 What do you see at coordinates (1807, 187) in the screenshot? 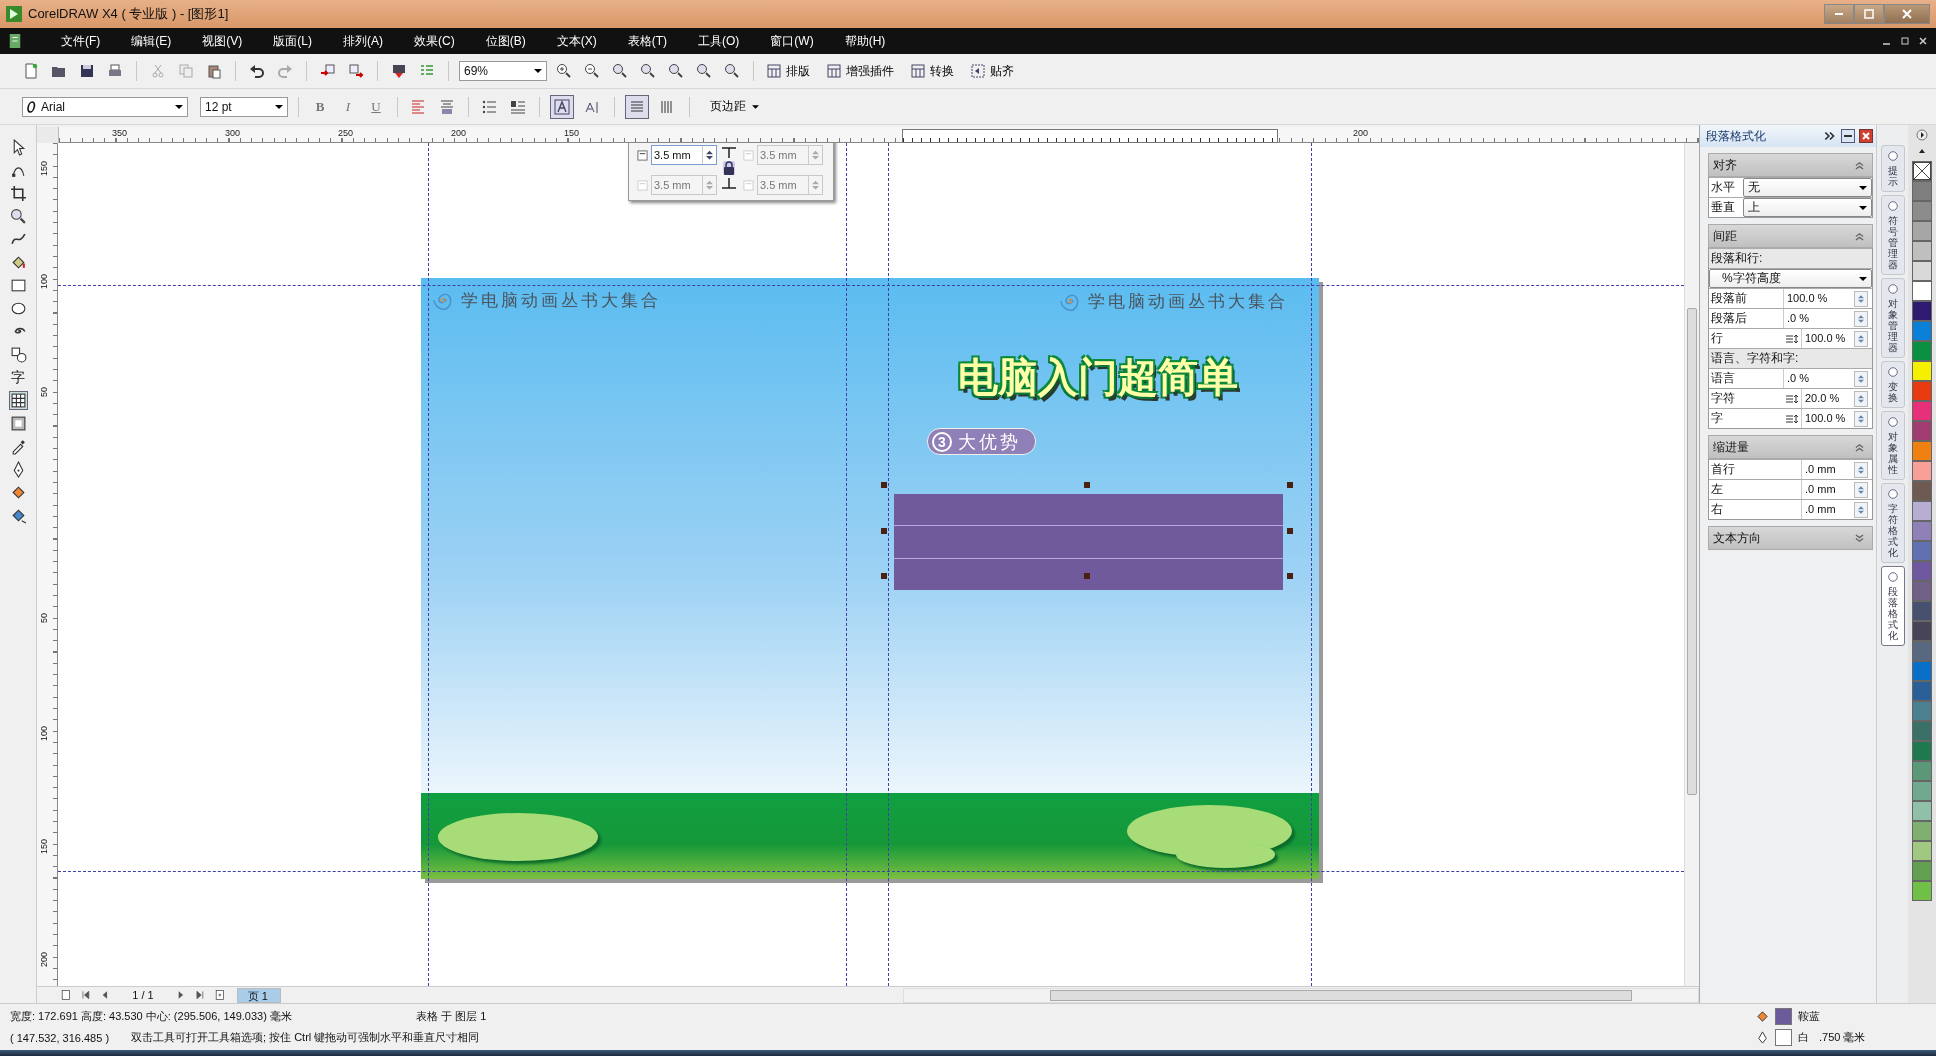
I see `dropdown: 无` at bounding box center [1807, 187].